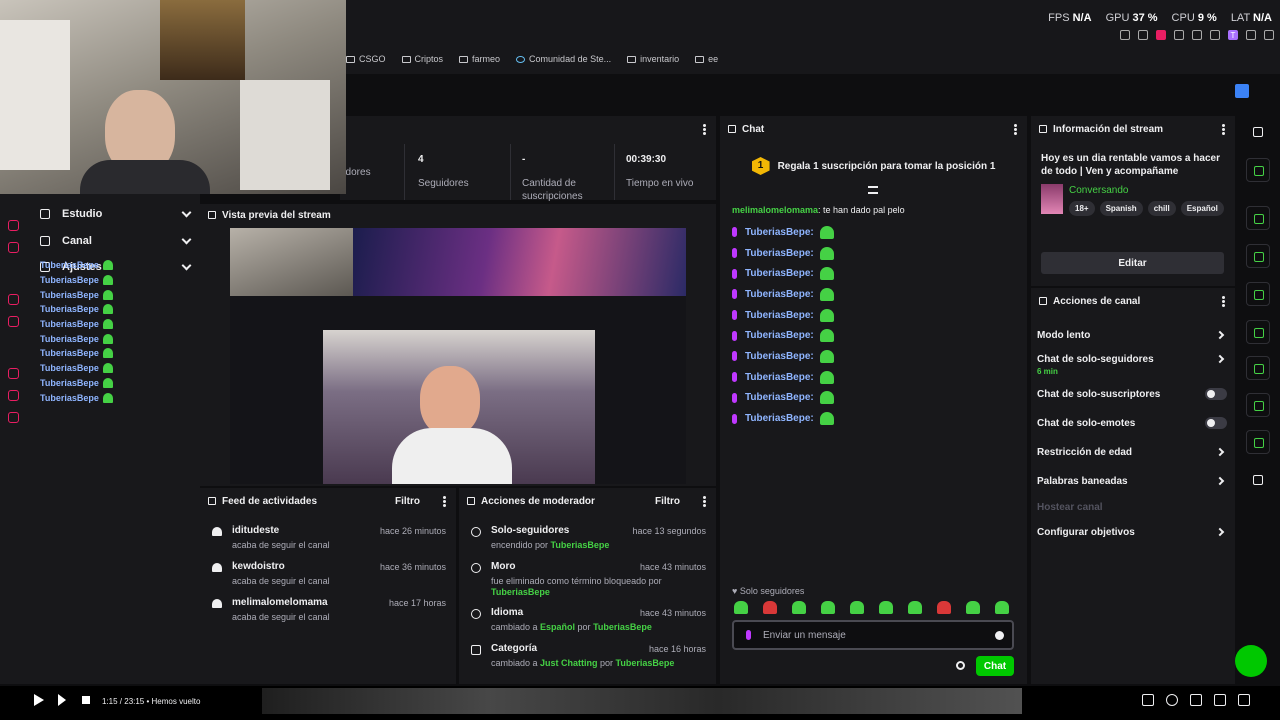 Image resolution: width=1280 pixels, height=720 pixels. Describe the element at coordinates (1132, 481) in the screenshot. I see `action-banned-words: Palabras baneadas` at that location.